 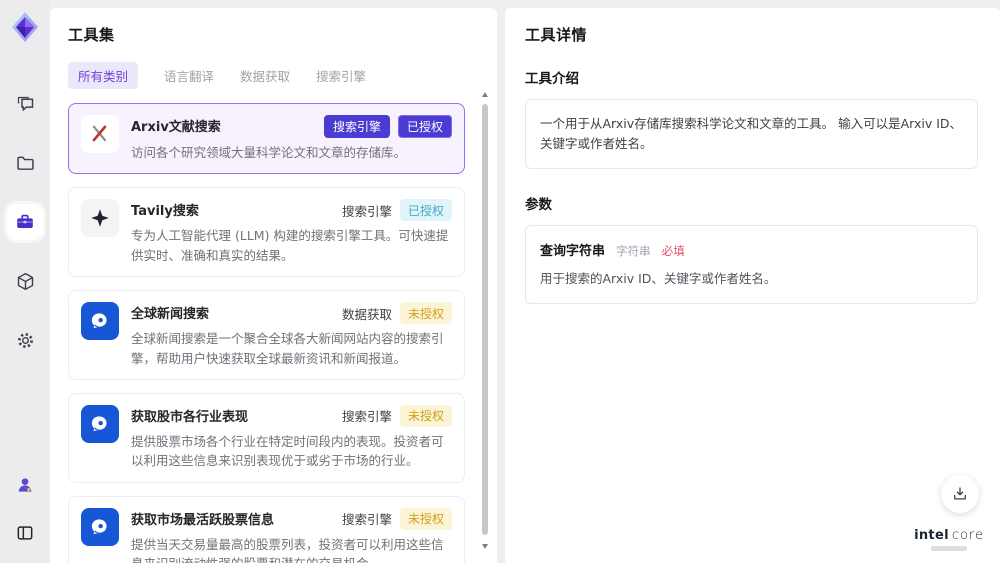 I want to click on brand-subtext-bar, so click(x=949, y=548).